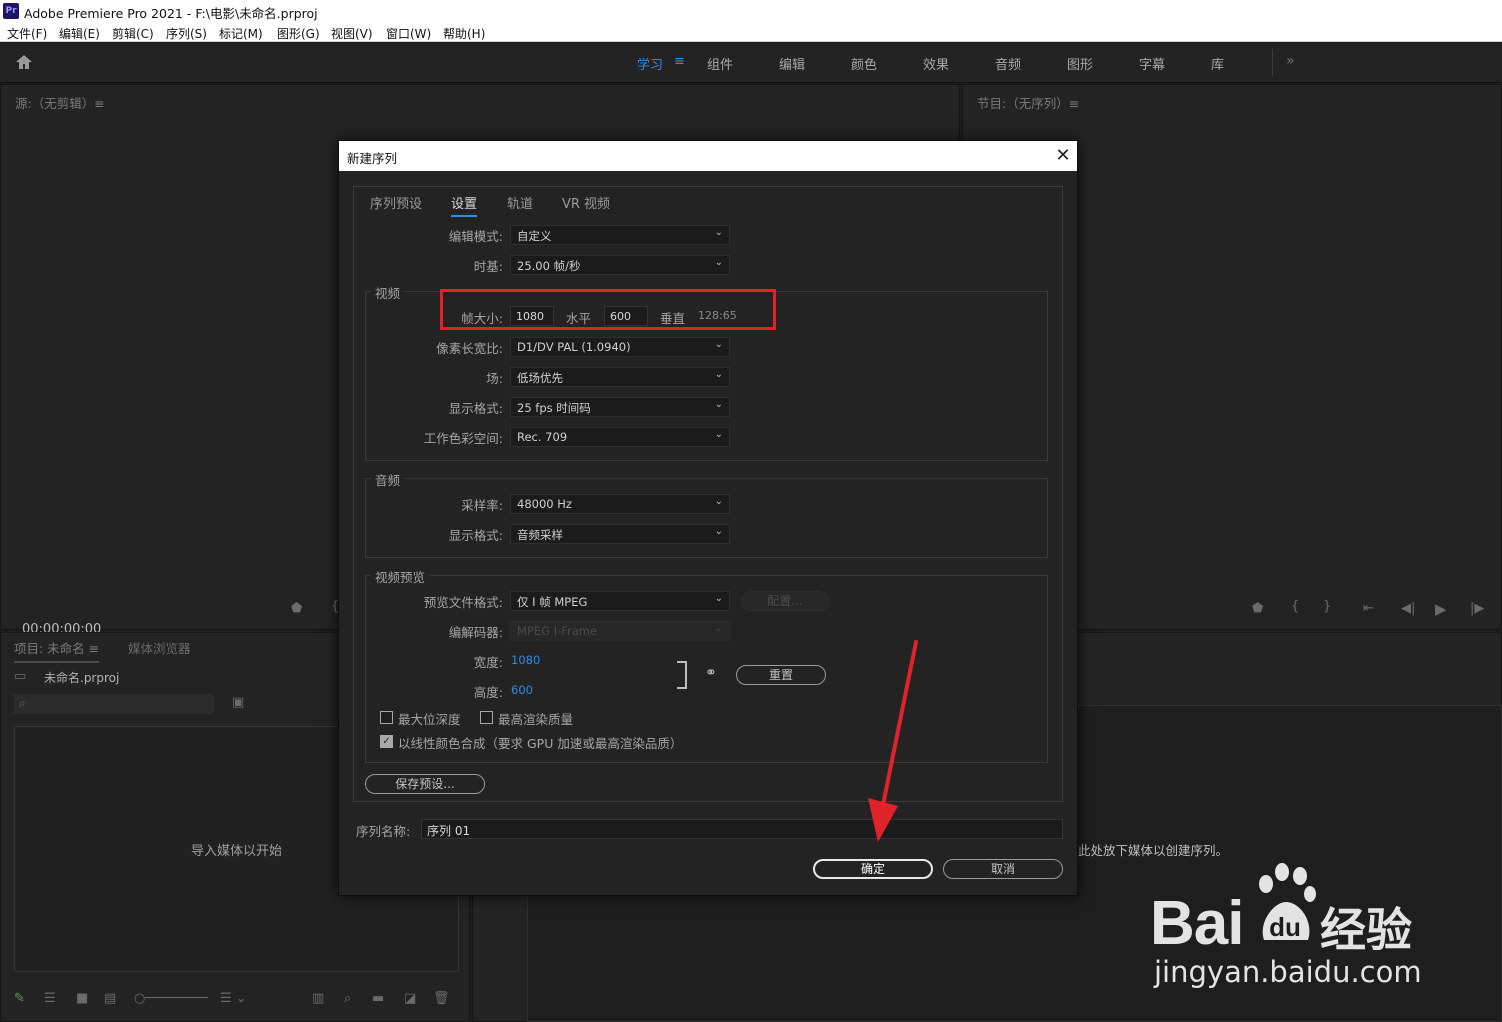 The width and height of the screenshot is (1502, 1022). Describe the element at coordinates (11, 11) in the screenshot. I see `premiere-app-icon: Pr` at that location.